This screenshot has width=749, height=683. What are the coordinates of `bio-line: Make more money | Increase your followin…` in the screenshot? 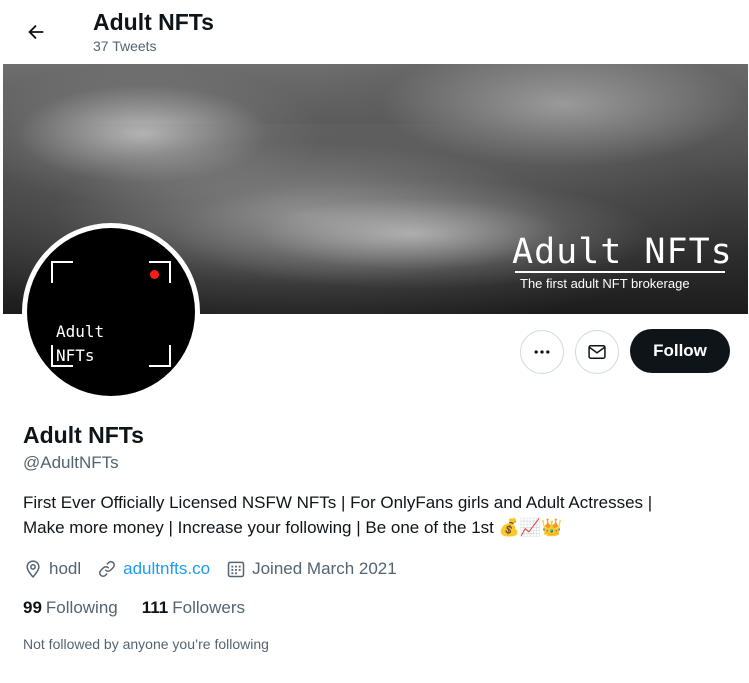 It's located at (378, 528).